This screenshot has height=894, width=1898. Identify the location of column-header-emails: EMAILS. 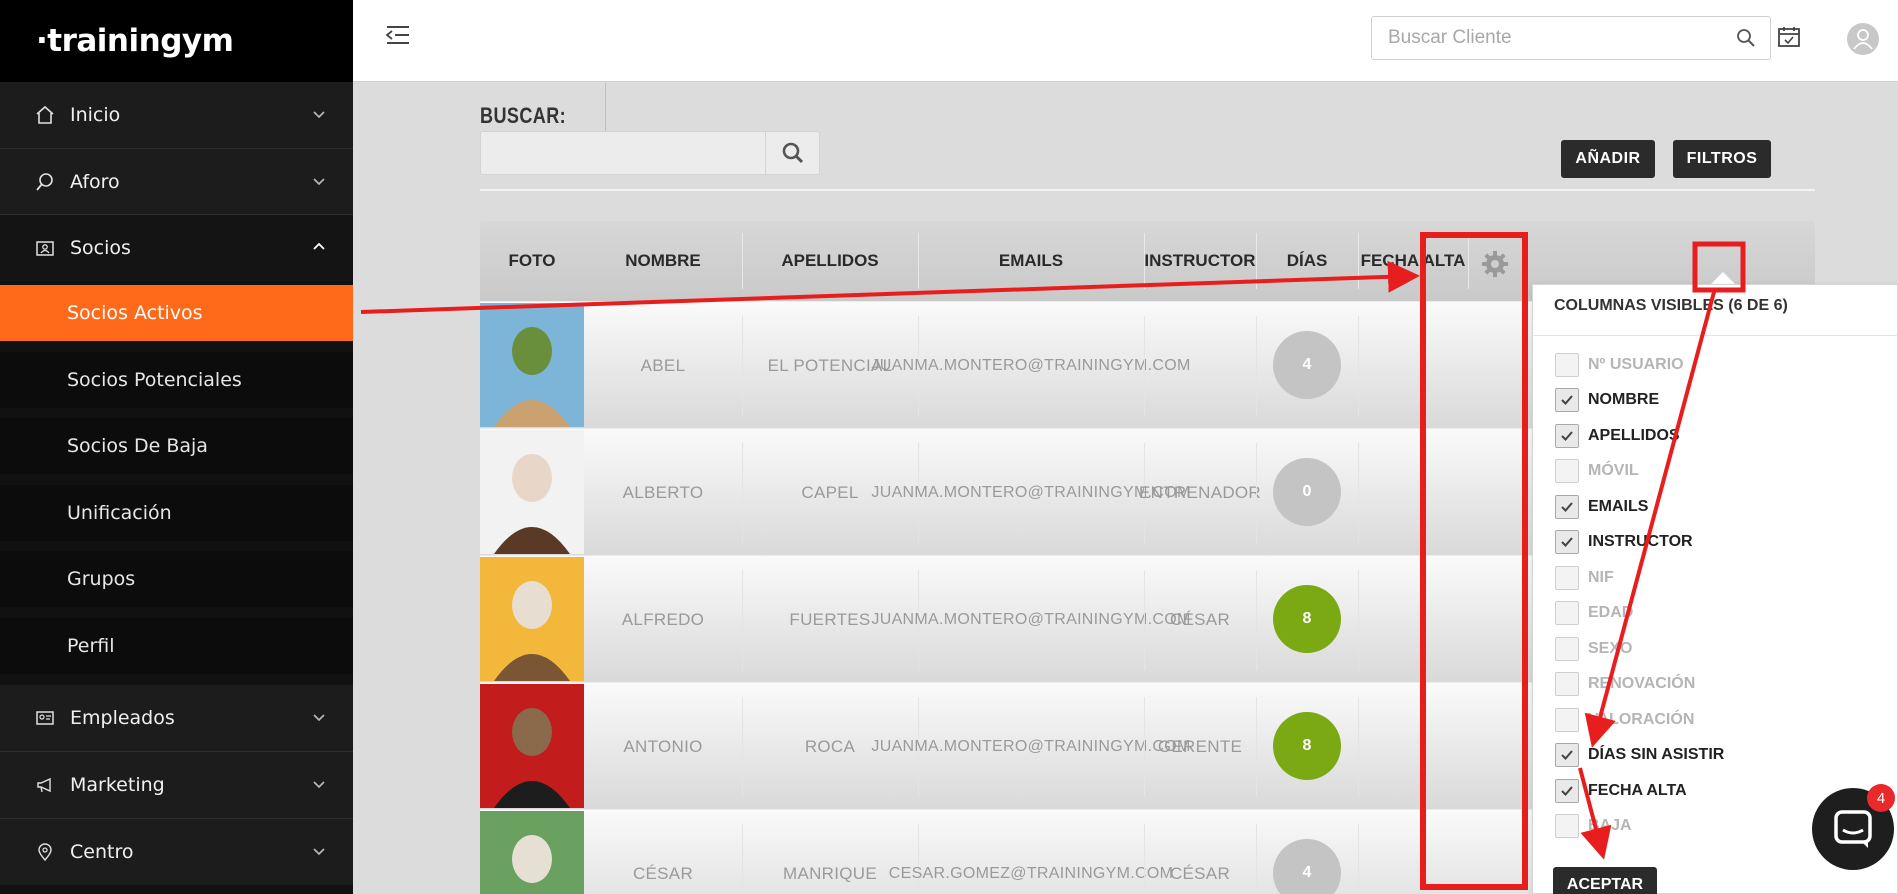
(1031, 261).